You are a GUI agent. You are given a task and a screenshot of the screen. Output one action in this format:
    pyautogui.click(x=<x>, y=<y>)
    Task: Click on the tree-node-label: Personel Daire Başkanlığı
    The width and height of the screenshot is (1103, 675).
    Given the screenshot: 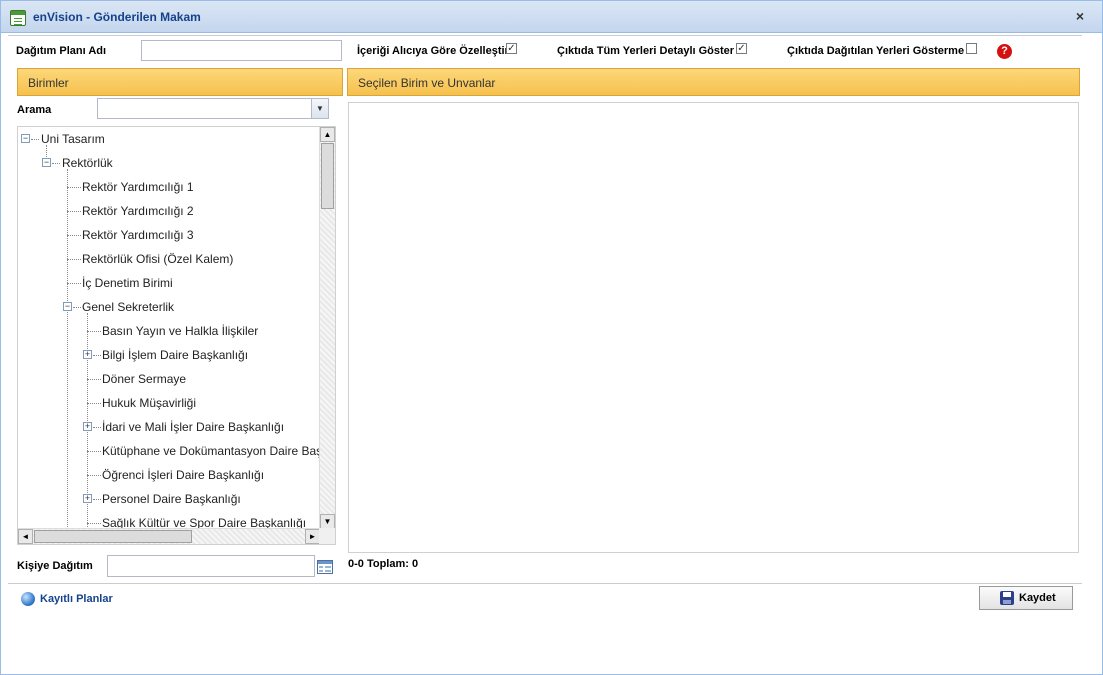 What is the action you would take?
    pyautogui.click(x=171, y=499)
    